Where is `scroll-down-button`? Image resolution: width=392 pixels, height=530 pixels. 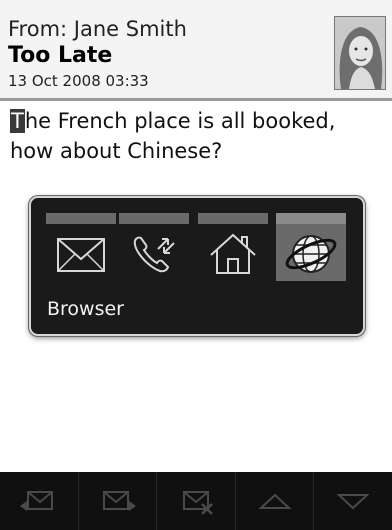
scroll-down-button is located at coordinates (353, 501).